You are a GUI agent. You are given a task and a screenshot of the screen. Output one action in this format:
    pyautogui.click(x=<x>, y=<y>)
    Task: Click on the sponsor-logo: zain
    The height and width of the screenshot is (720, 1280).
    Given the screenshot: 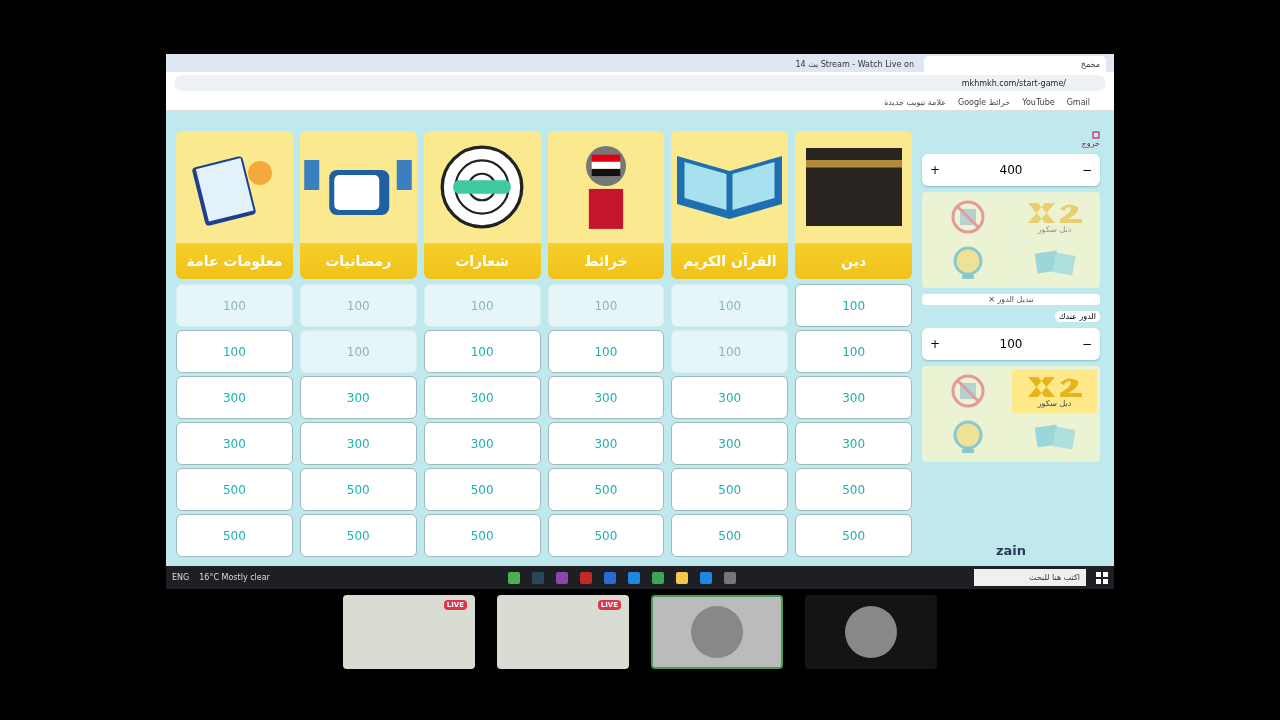 What is the action you would take?
    pyautogui.click(x=1011, y=550)
    